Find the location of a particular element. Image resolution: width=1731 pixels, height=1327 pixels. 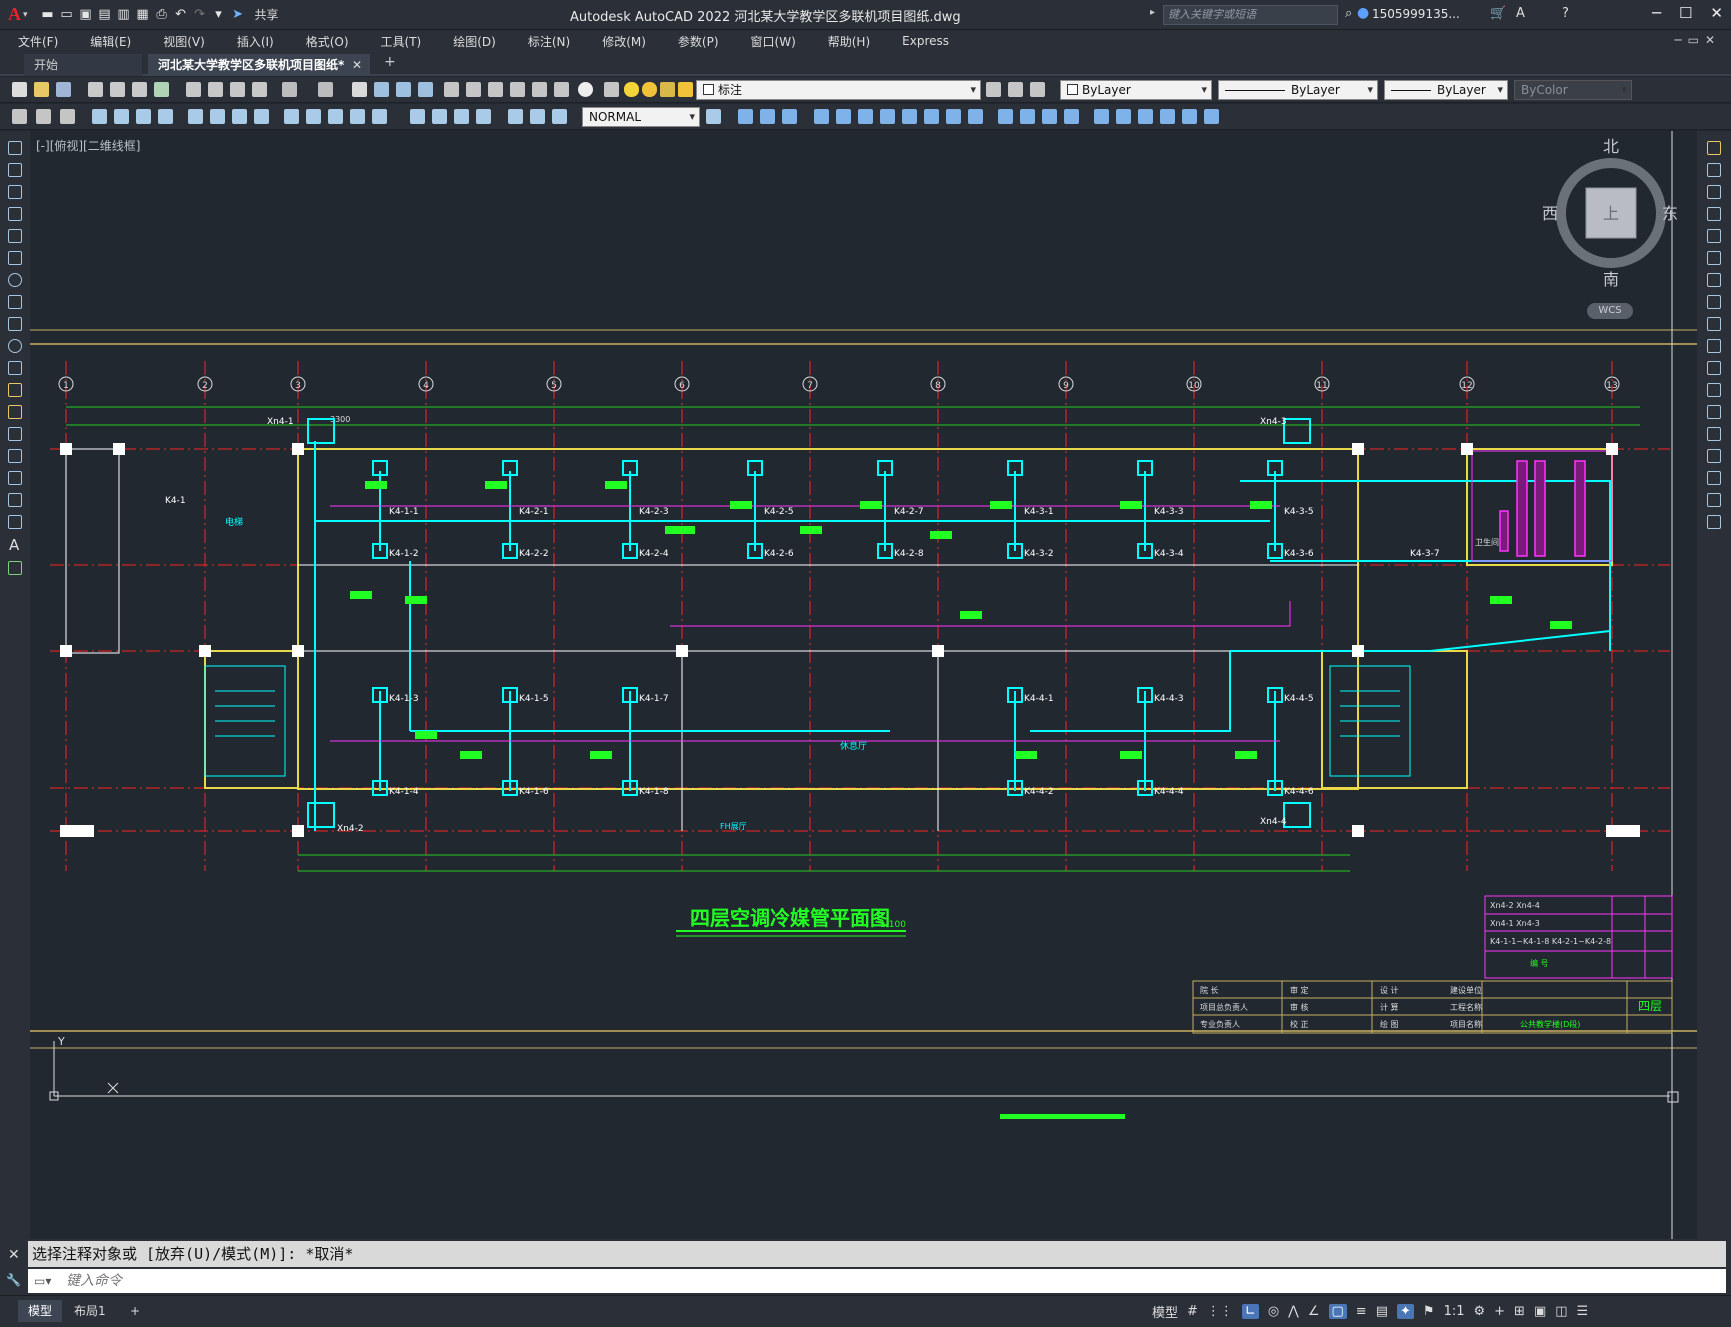

ellipse-icon is located at coordinates (15, 346).